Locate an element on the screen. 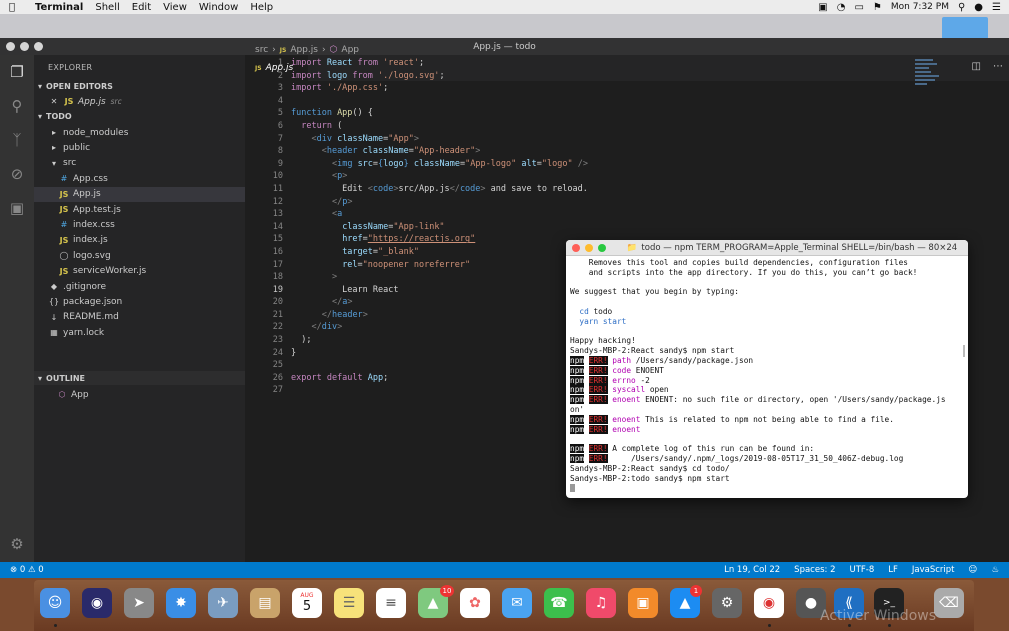  code-line: import logo from './logo.svg'; is located at coordinates (641, 76).